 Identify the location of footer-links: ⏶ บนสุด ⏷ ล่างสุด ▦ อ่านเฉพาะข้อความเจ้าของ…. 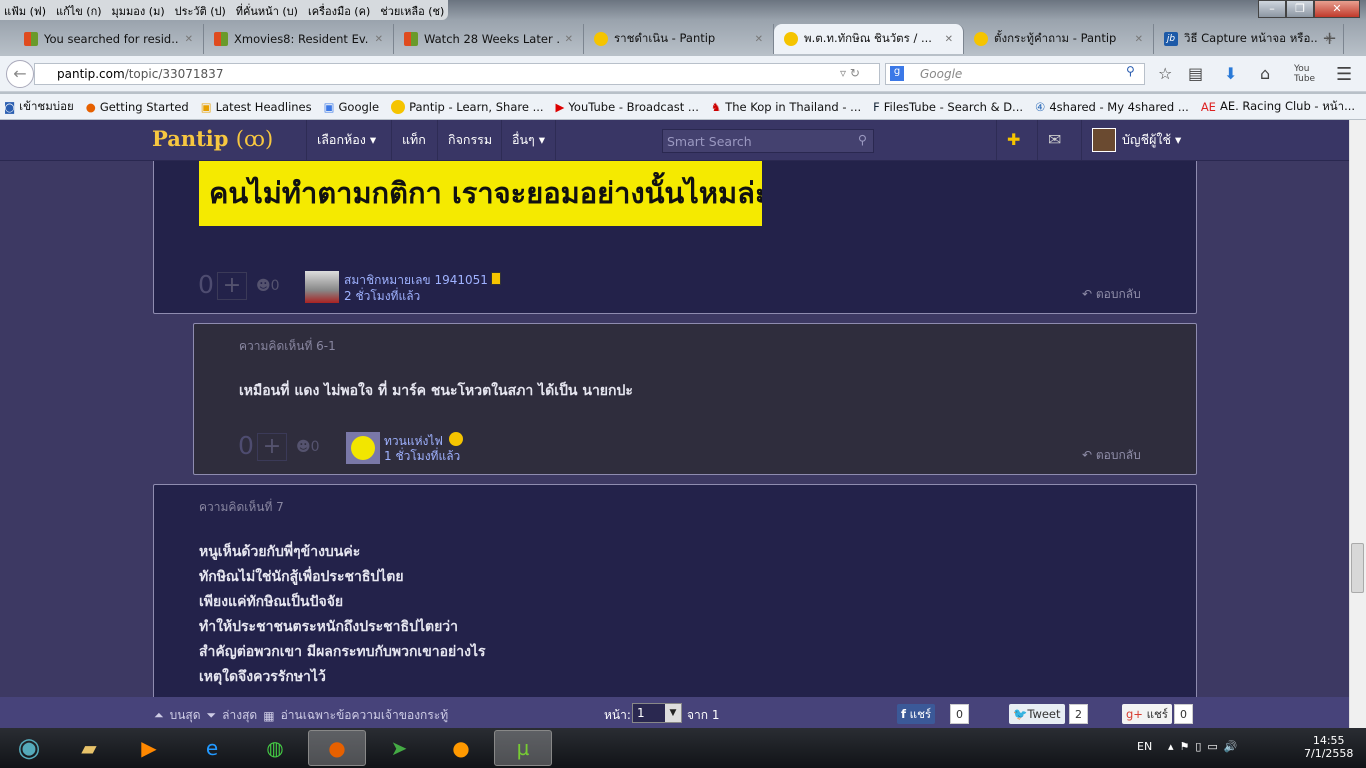
(301, 715).